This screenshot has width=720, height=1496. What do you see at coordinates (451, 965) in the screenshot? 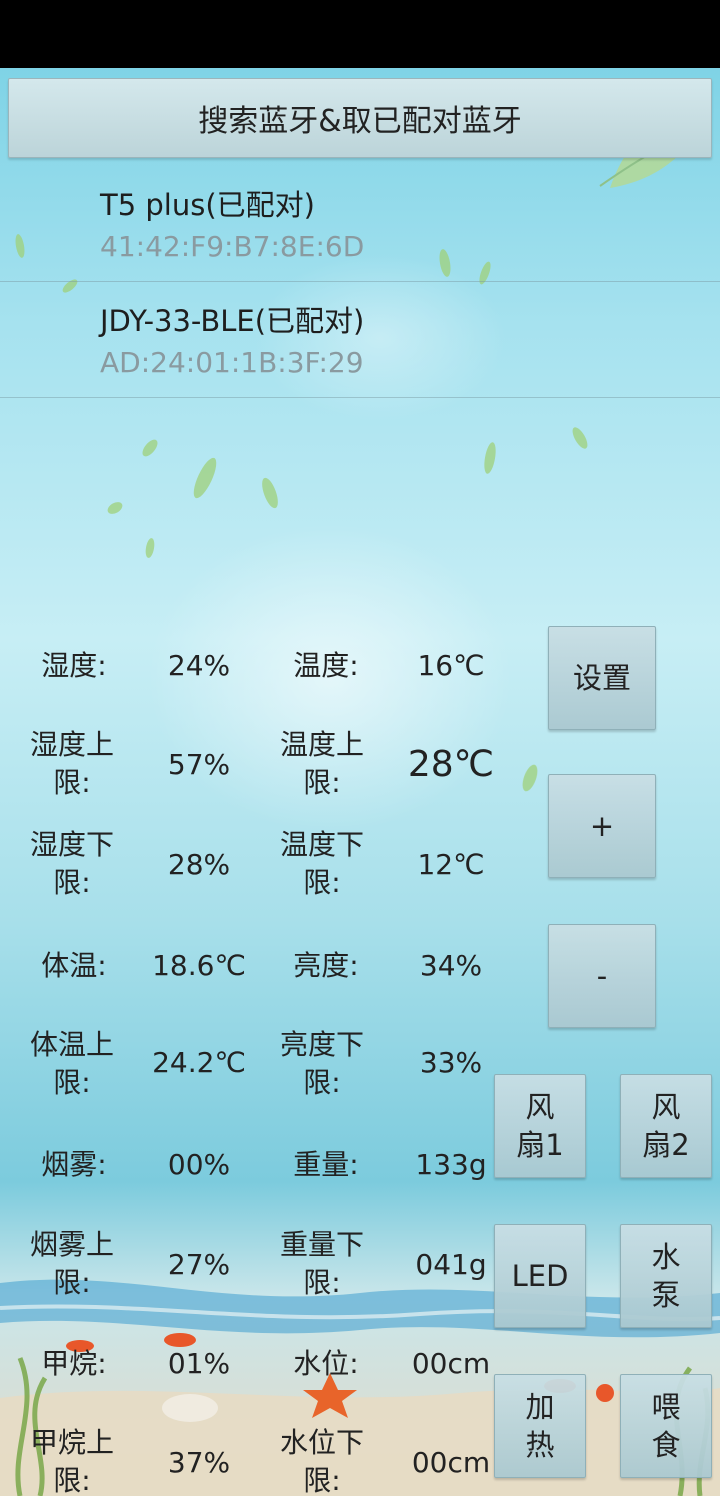
I see `brightness-value: 34%` at bounding box center [451, 965].